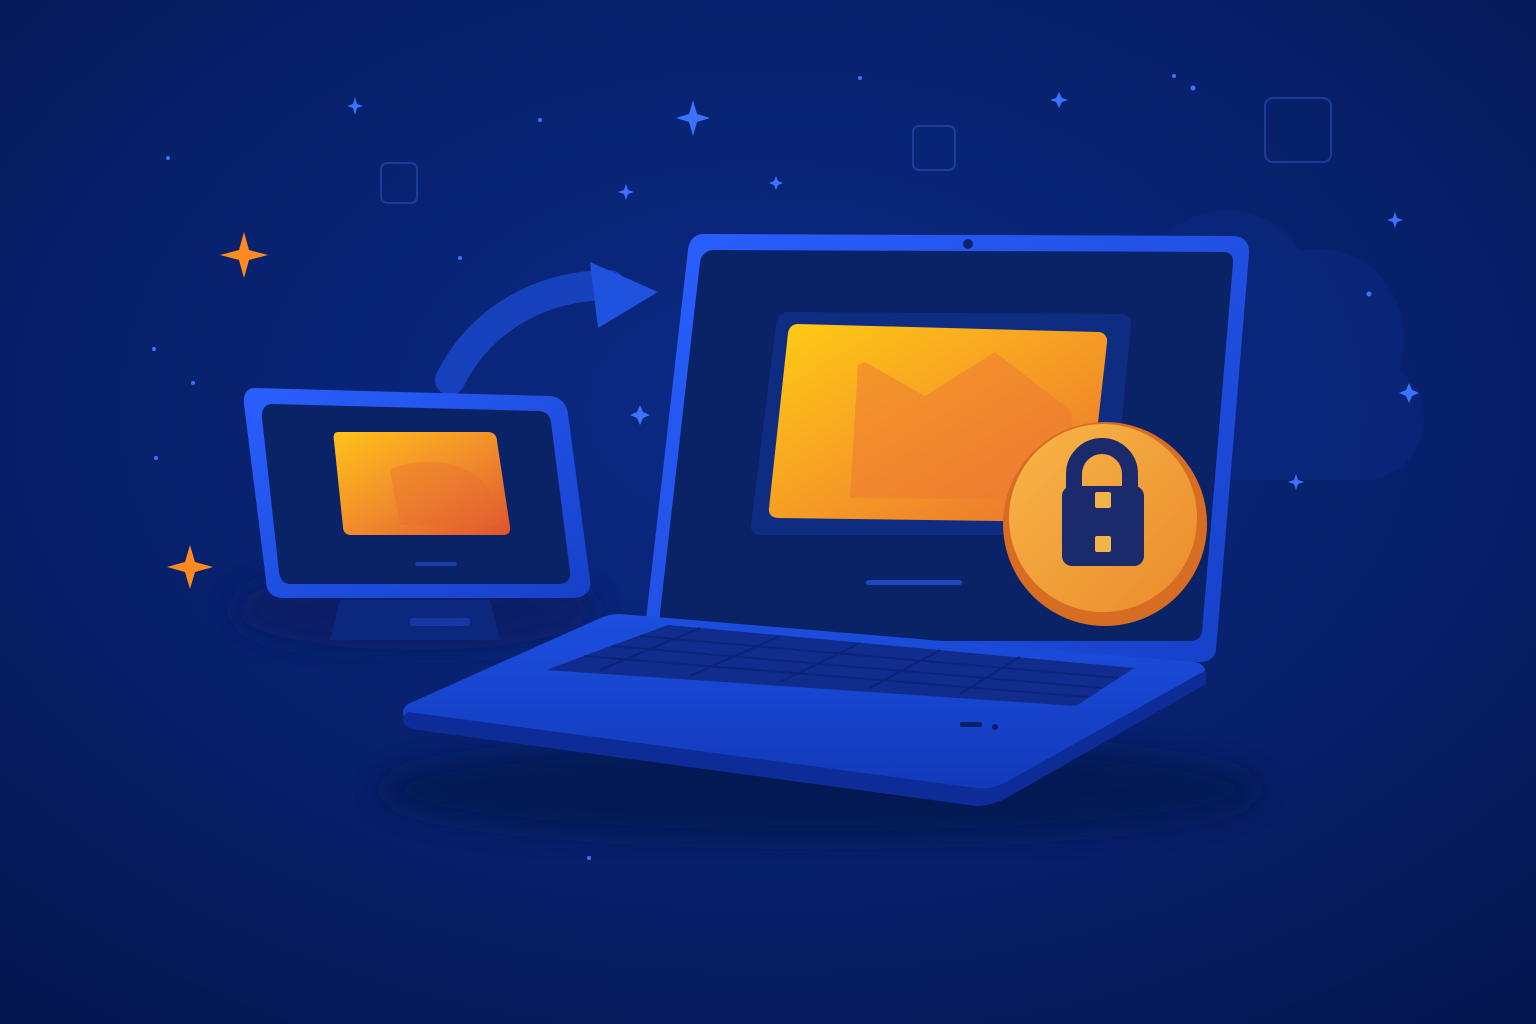  I want to click on laptop-webcam, so click(968, 244).